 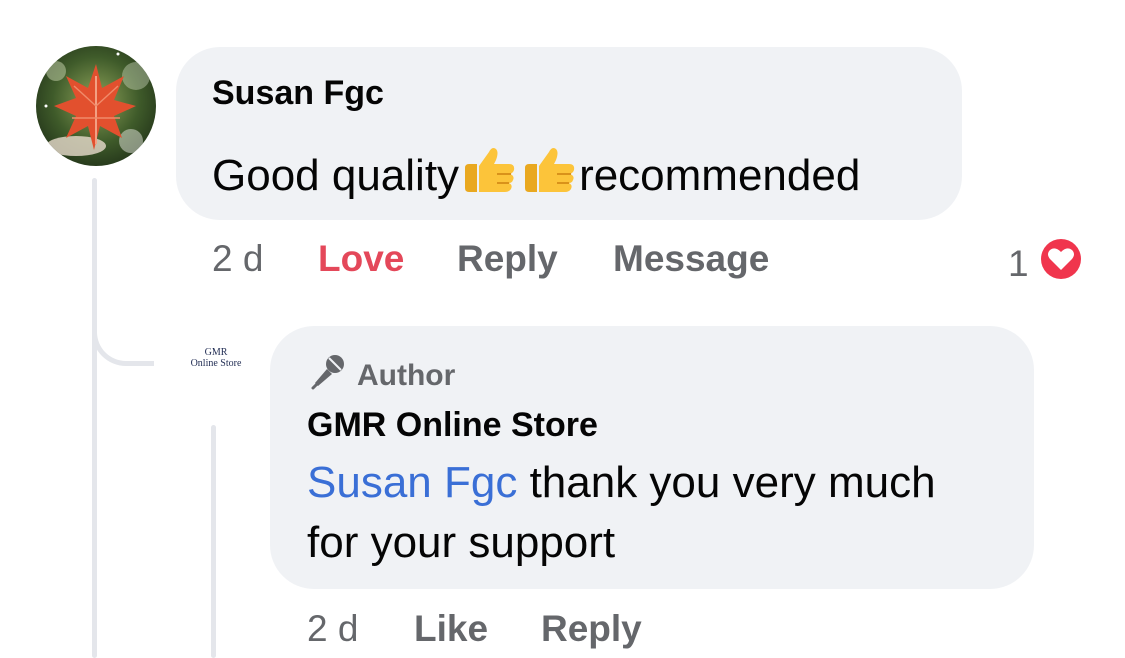 I want to click on reply-timestamp: 2 d, so click(x=332, y=629).